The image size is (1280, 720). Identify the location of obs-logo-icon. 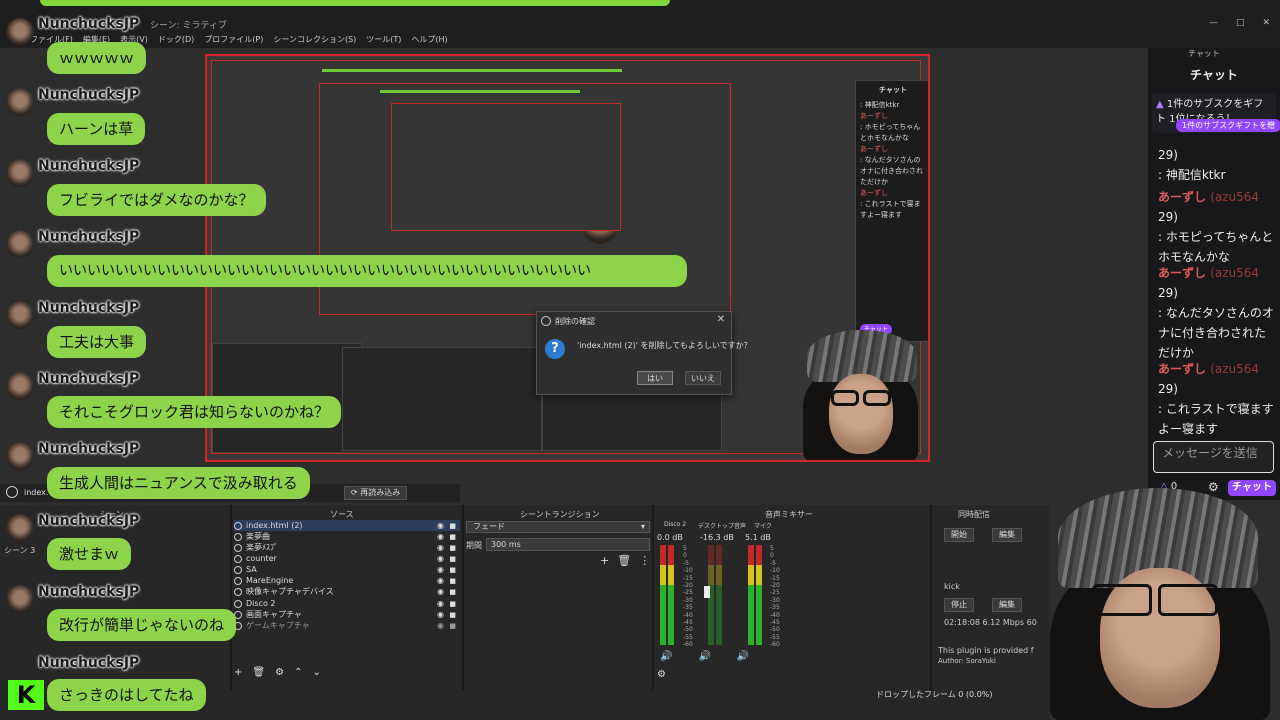
(546, 321).